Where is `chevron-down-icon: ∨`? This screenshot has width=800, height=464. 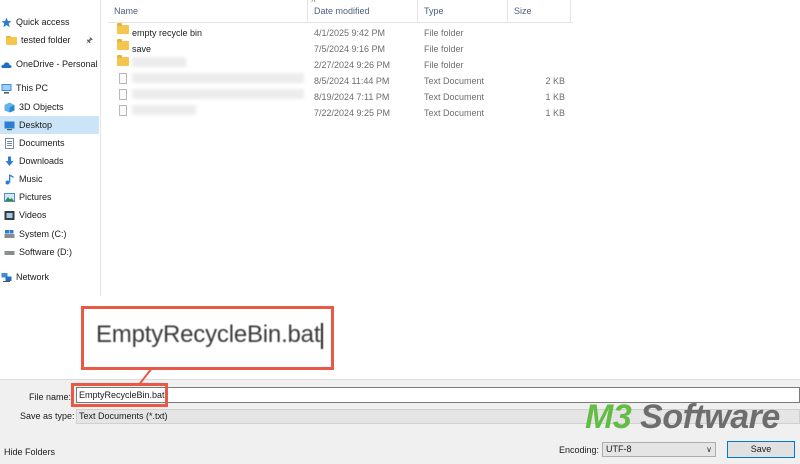 chevron-down-icon: ∨ is located at coordinates (709, 449).